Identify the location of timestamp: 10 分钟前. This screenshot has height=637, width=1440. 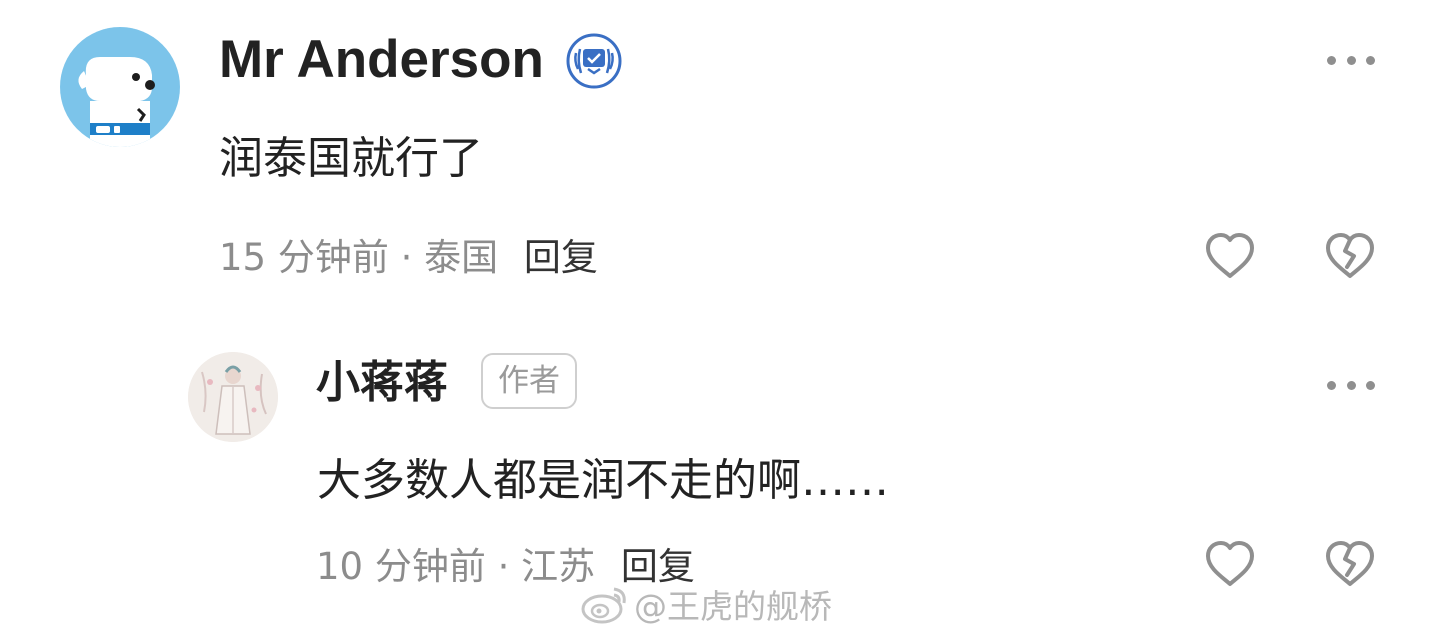
(401, 566).